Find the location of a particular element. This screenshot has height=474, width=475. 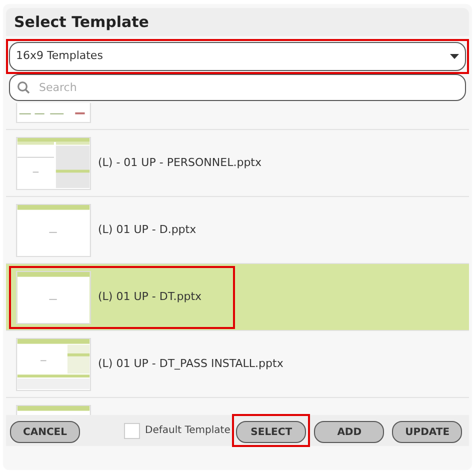

template-name: (L) 01 UP - D.pptx is located at coordinates (147, 230).